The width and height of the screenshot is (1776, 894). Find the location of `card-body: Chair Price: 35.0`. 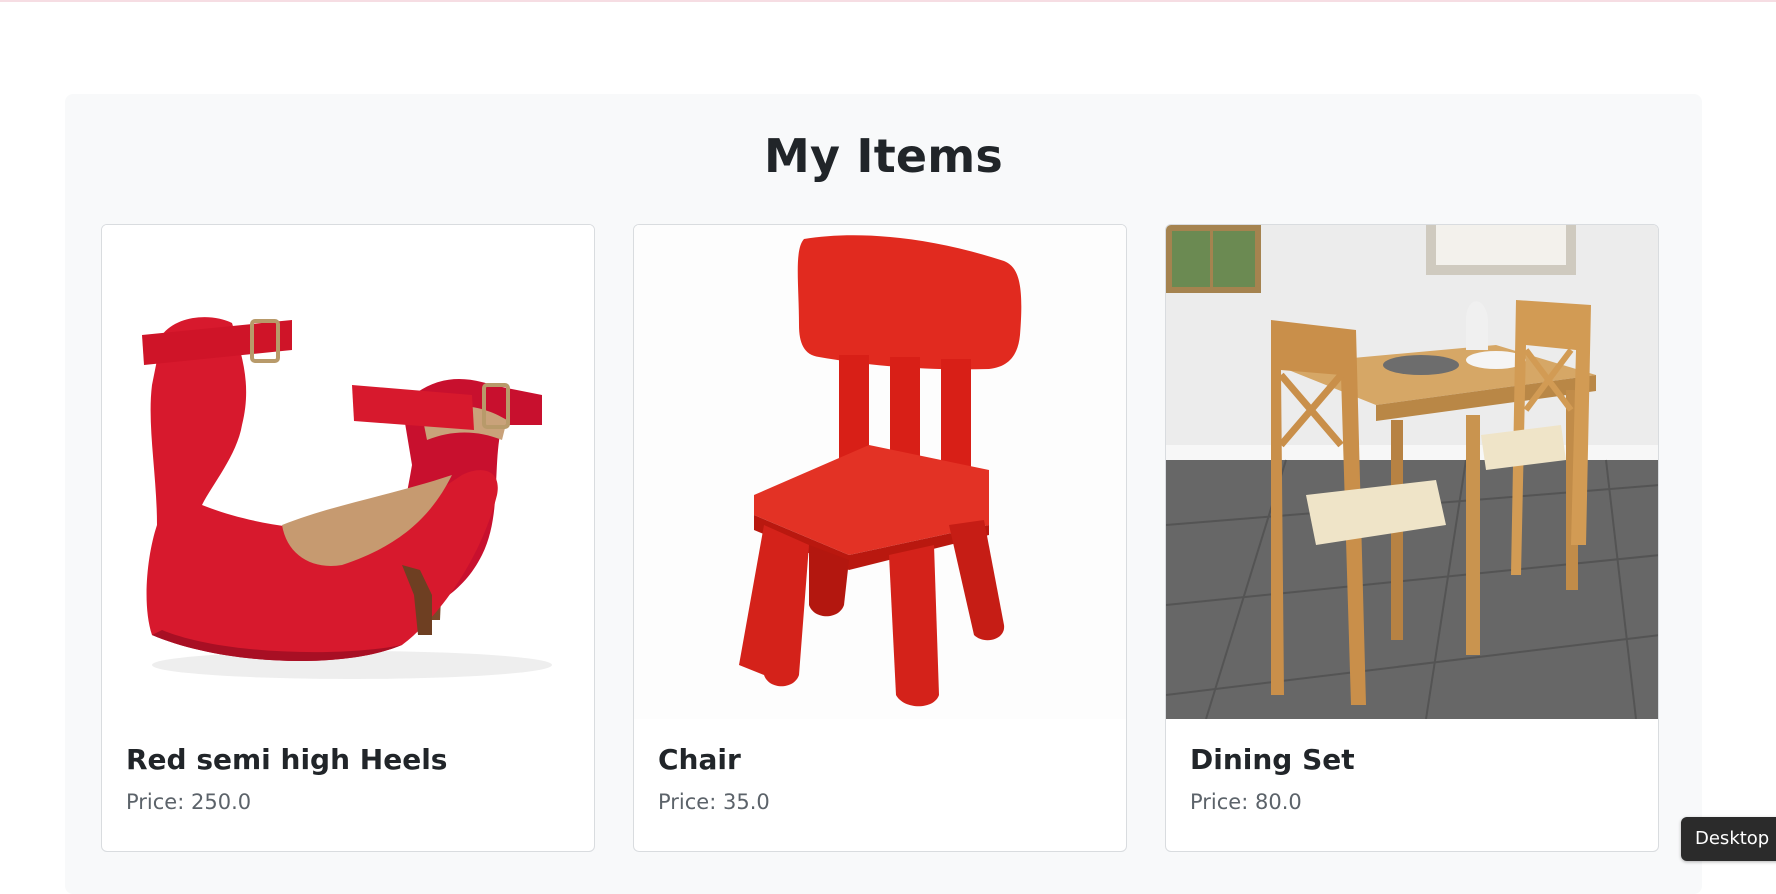

card-body: Chair Price: 35.0 is located at coordinates (880, 777).